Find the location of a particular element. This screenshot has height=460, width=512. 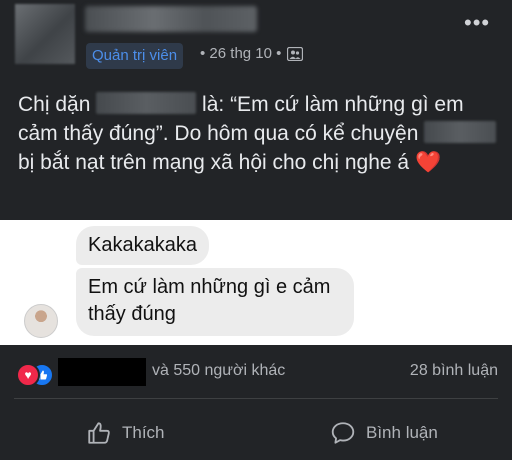

reactions-count: và 550 người khác is located at coordinates (218, 371).